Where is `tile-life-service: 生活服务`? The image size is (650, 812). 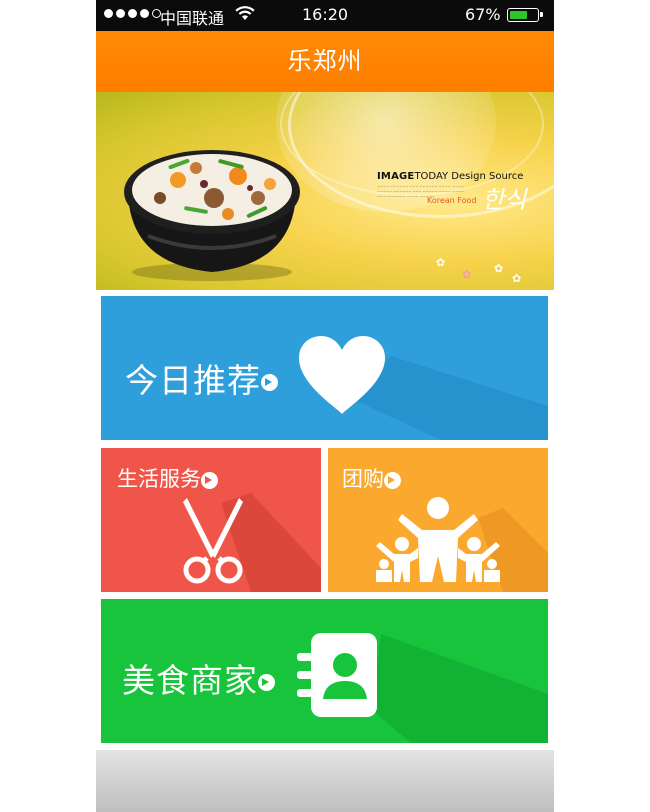
tile-life-service: 生活服务 is located at coordinates (211, 520).